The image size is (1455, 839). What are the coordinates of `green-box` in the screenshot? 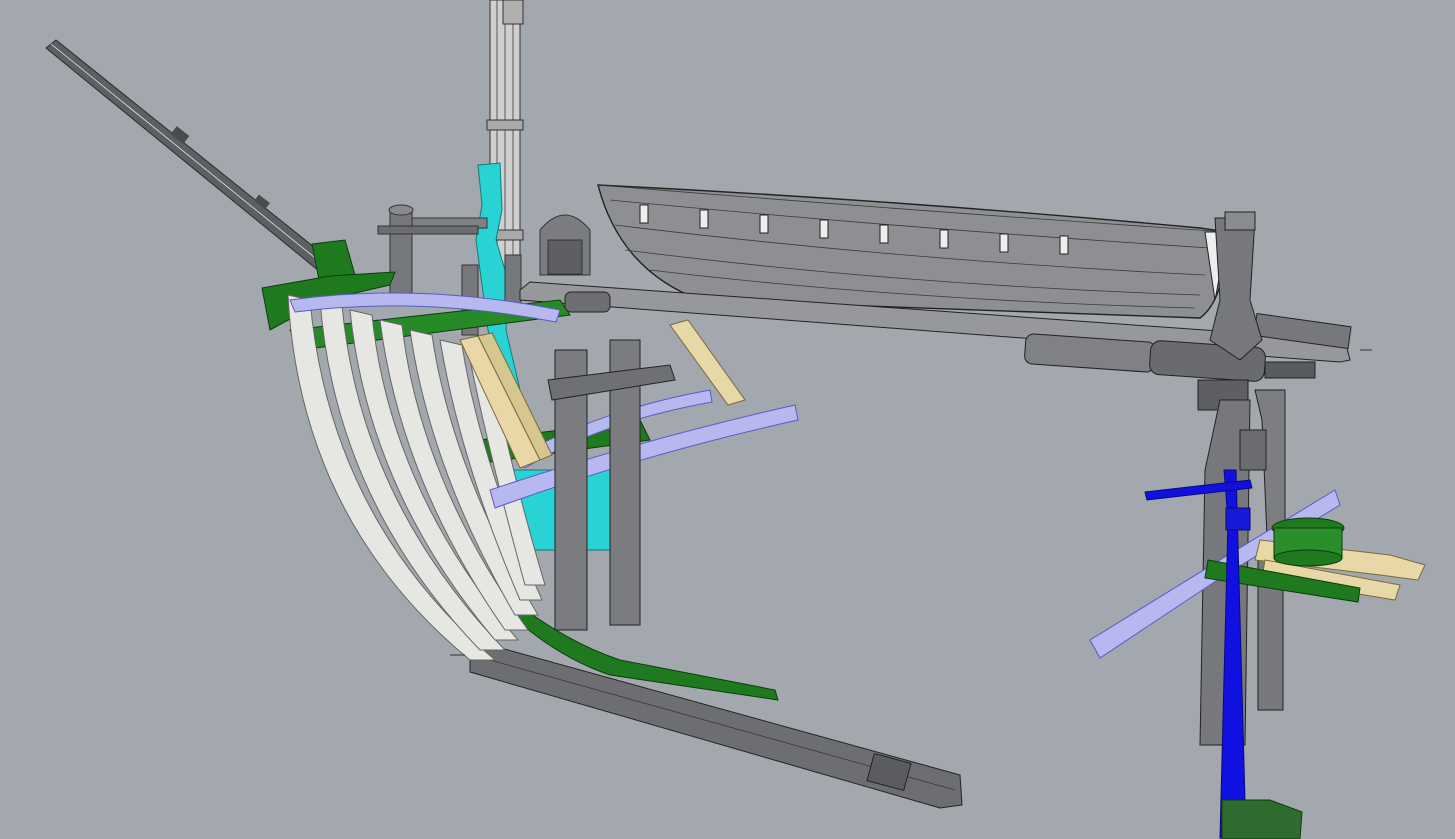 It's located at (1262, 819).